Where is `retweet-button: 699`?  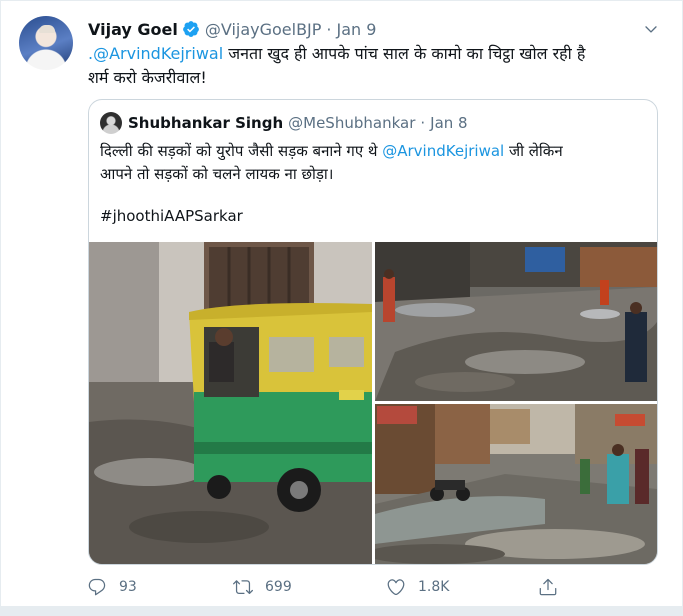 retweet-button: 699 is located at coordinates (262, 587).